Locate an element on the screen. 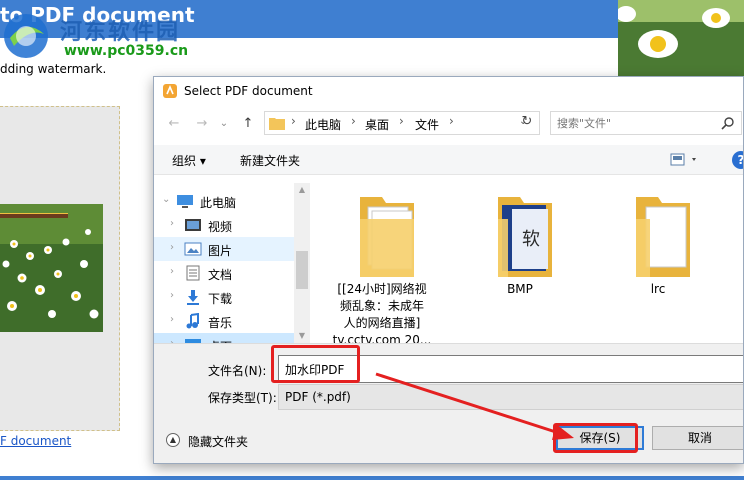 This screenshot has height=480, width=744. nav-item-this-pc: ⌄ 此电脑 is located at coordinates (224, 201).